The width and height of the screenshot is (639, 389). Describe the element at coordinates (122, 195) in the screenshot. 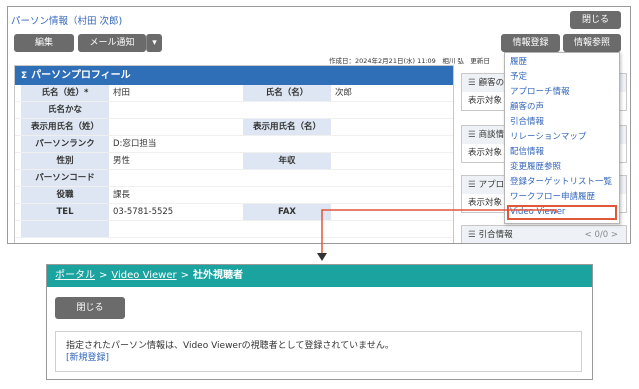

I see `field-value: 課長` at that location.